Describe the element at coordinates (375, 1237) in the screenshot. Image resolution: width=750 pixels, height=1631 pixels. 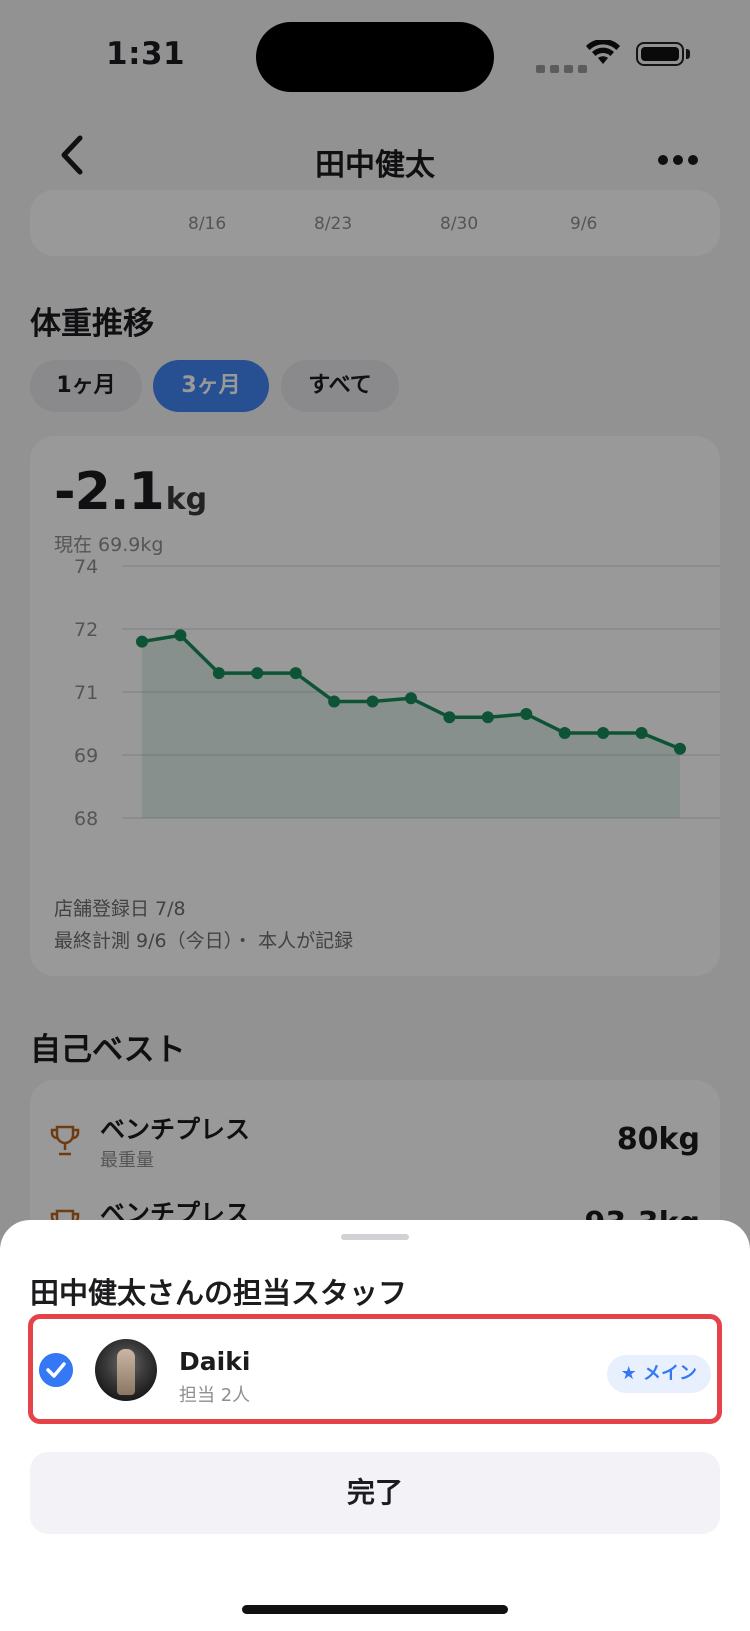
I see `sheet-grabber` at that location.